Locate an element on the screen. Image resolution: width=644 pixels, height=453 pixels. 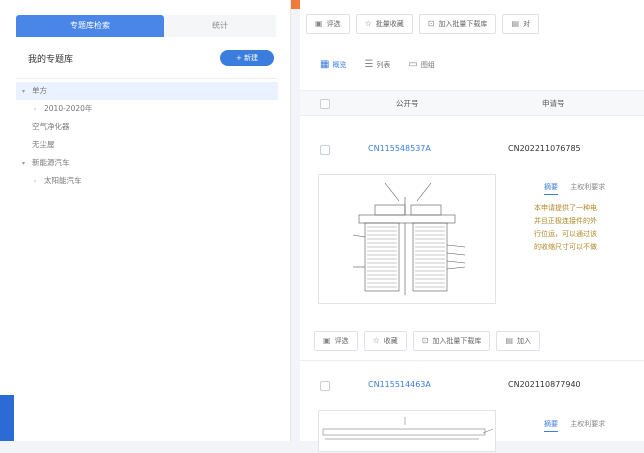
column-application-no: 申请号 is located at coordinates (553, 103).